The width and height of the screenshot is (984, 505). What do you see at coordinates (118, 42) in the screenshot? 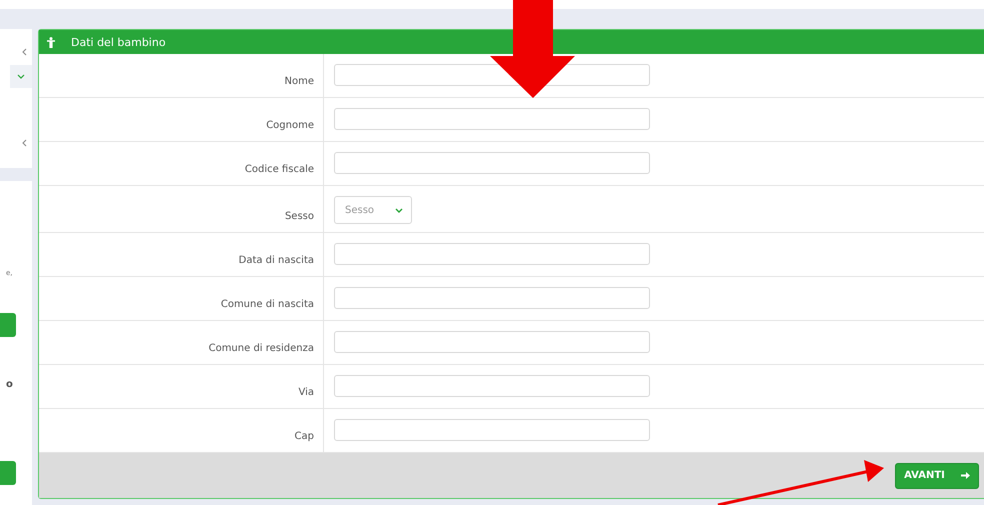
I see `panel-title: Dati del bambino` at bounding box center [118, 42].